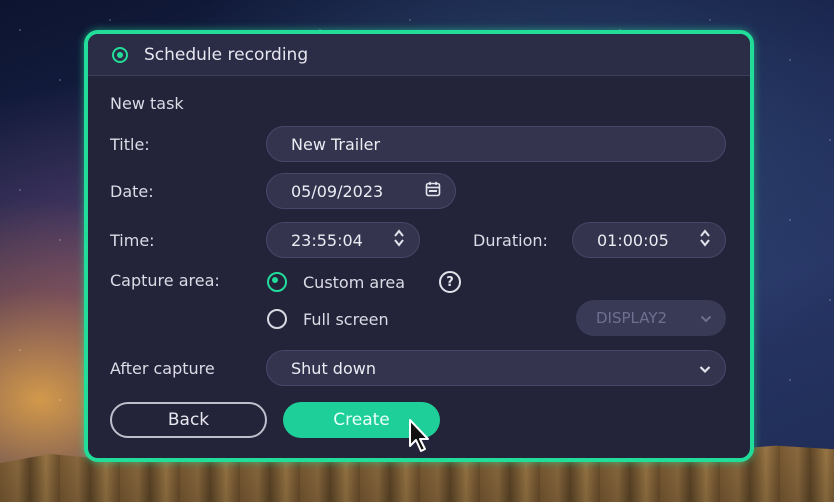 The image size is (834, 502). I want to click on capture-area-label: Capture area:, so click(165, 280).